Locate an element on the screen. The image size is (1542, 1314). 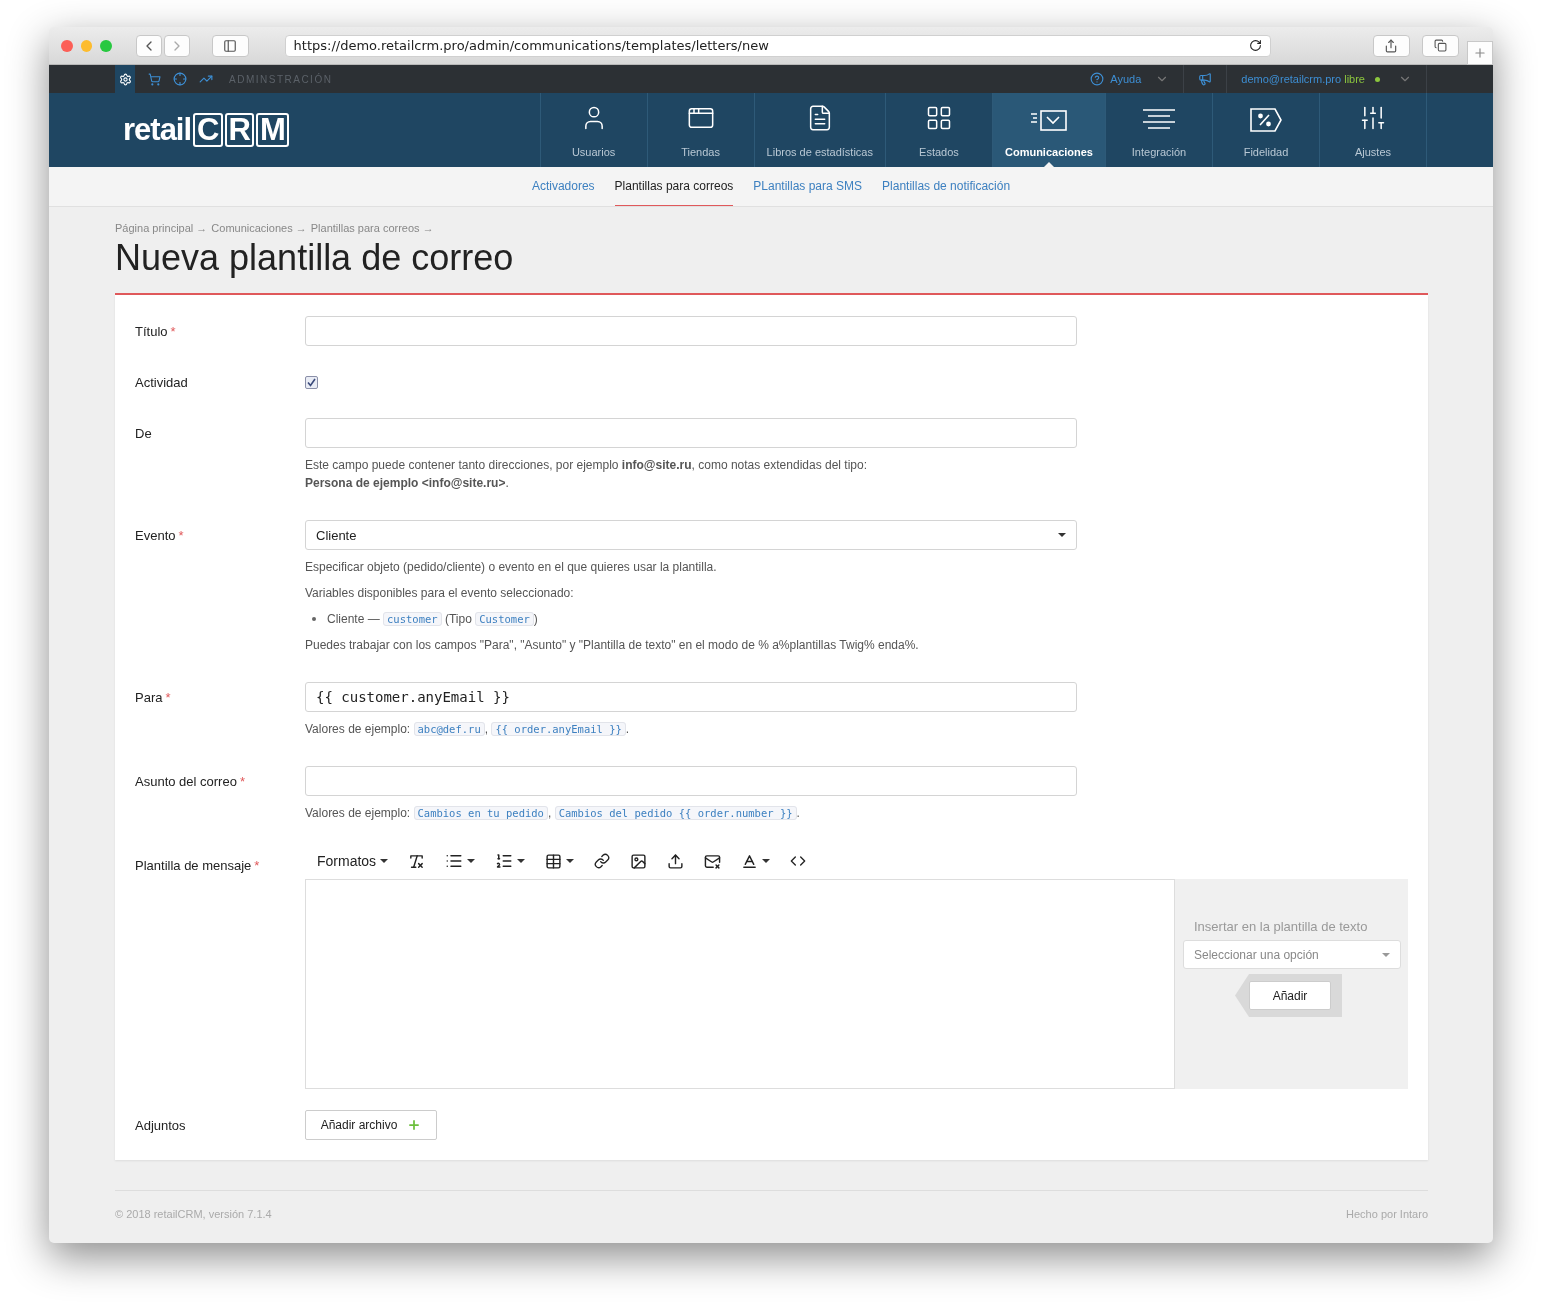
bullet-icon is located at coordinates (314, 619).